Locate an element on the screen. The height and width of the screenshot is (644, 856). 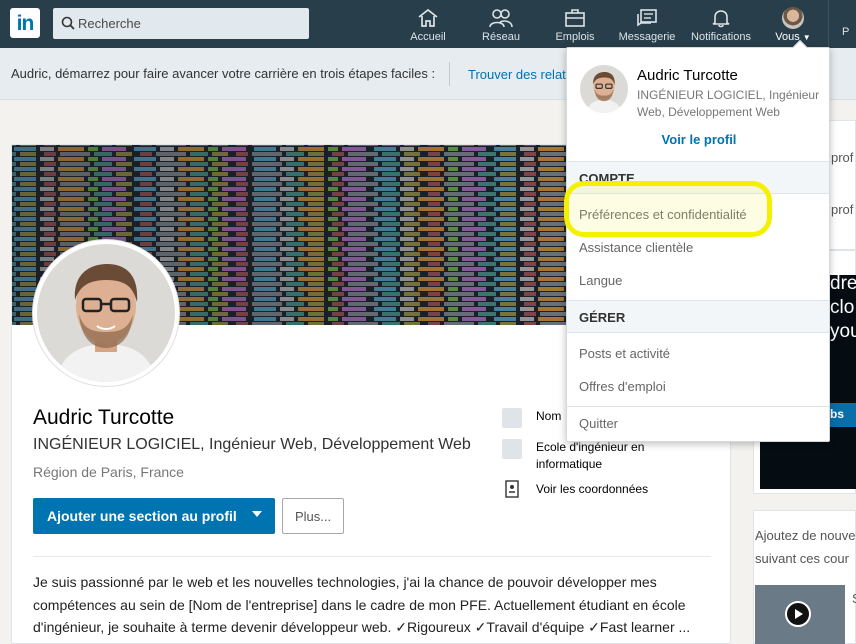
nav-divider is located at coordinates (828, 24).